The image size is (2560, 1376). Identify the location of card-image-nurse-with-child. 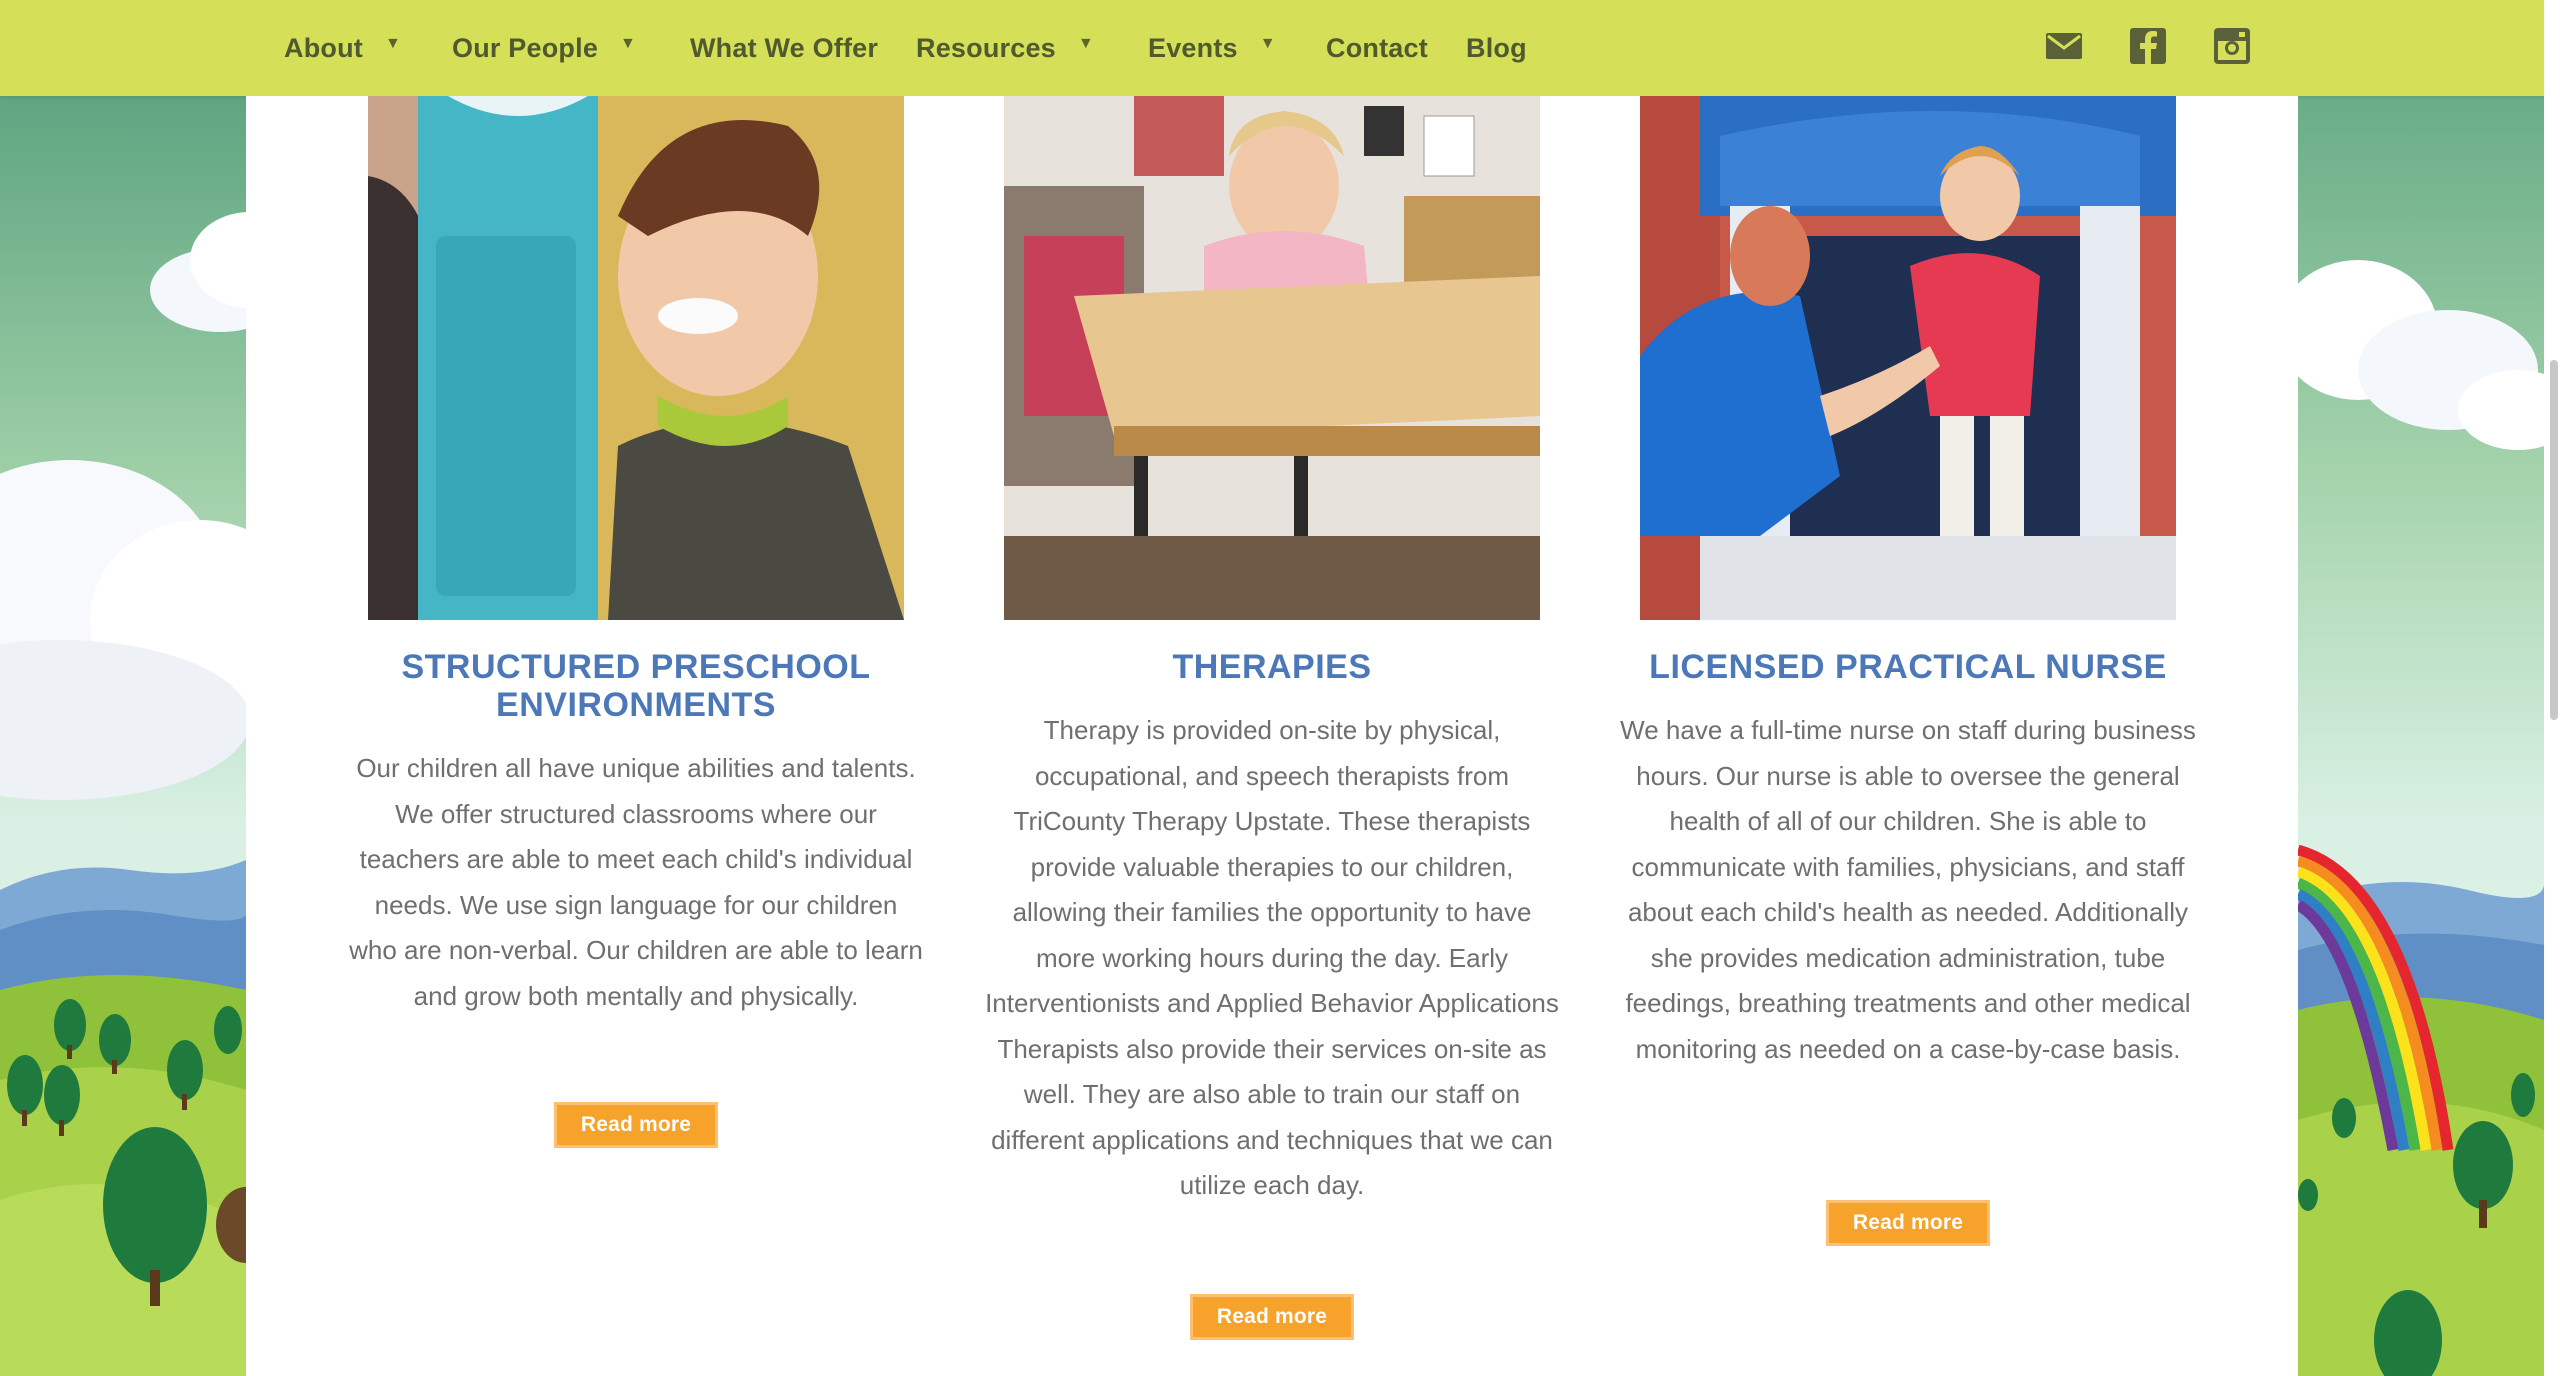
(1908, 358).